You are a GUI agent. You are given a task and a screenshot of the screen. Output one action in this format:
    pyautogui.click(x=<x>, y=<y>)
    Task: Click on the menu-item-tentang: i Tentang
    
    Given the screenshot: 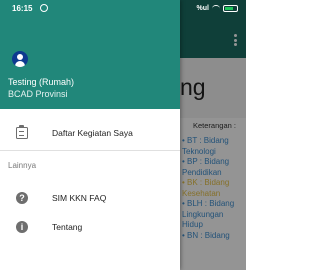 What is the action you would take?
    pyautogui.click(x=90, y=227)
    